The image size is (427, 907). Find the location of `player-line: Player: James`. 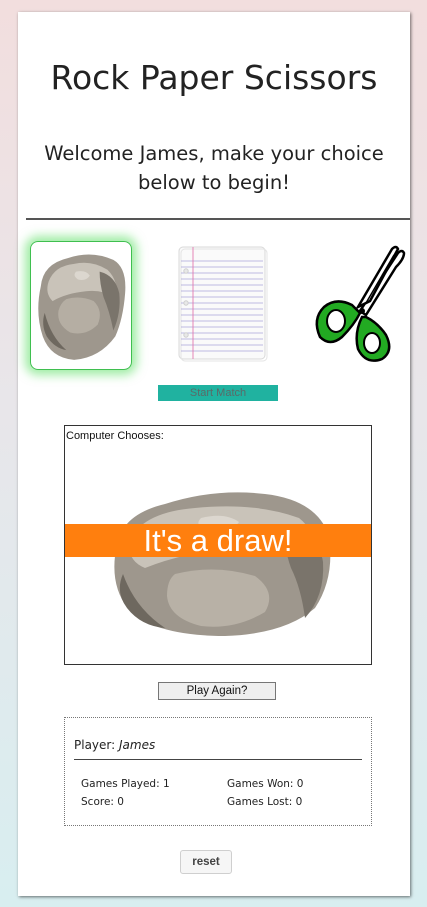

player-line: Player: James is located at coordinates (114, 745).